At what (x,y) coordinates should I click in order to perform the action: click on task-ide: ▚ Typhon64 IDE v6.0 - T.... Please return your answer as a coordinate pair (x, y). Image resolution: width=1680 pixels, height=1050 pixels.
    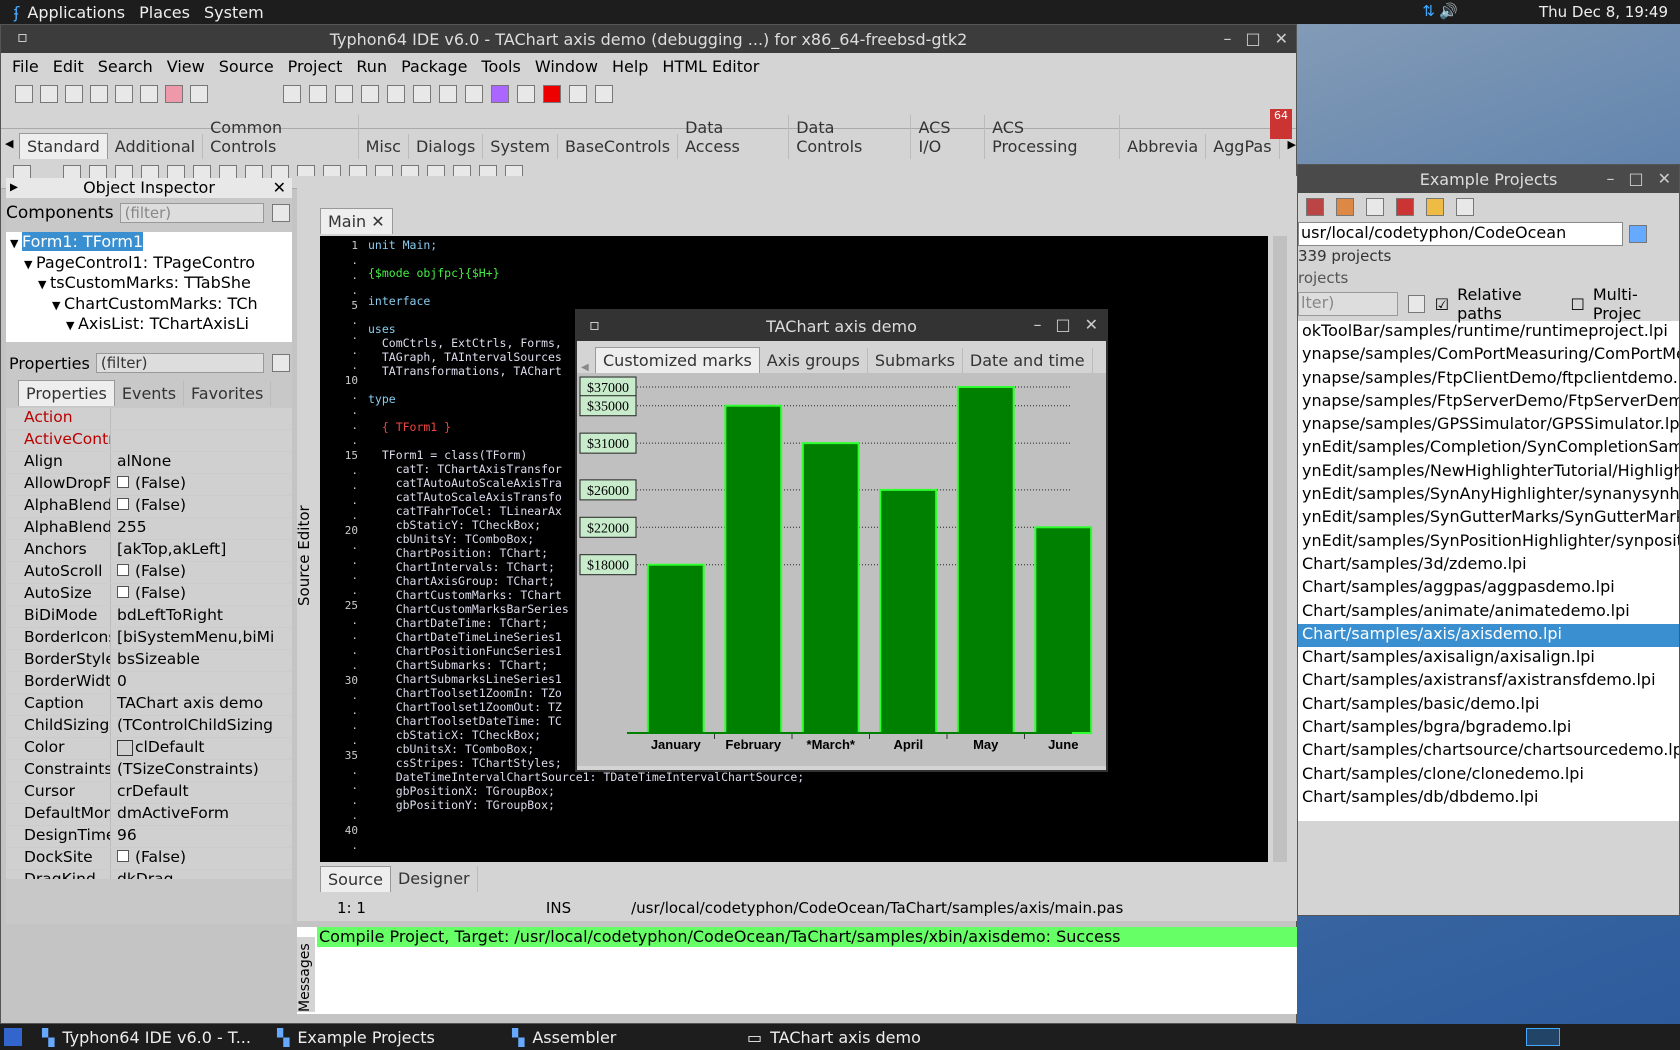
    Looking at the image, I should click on (149, 1037).